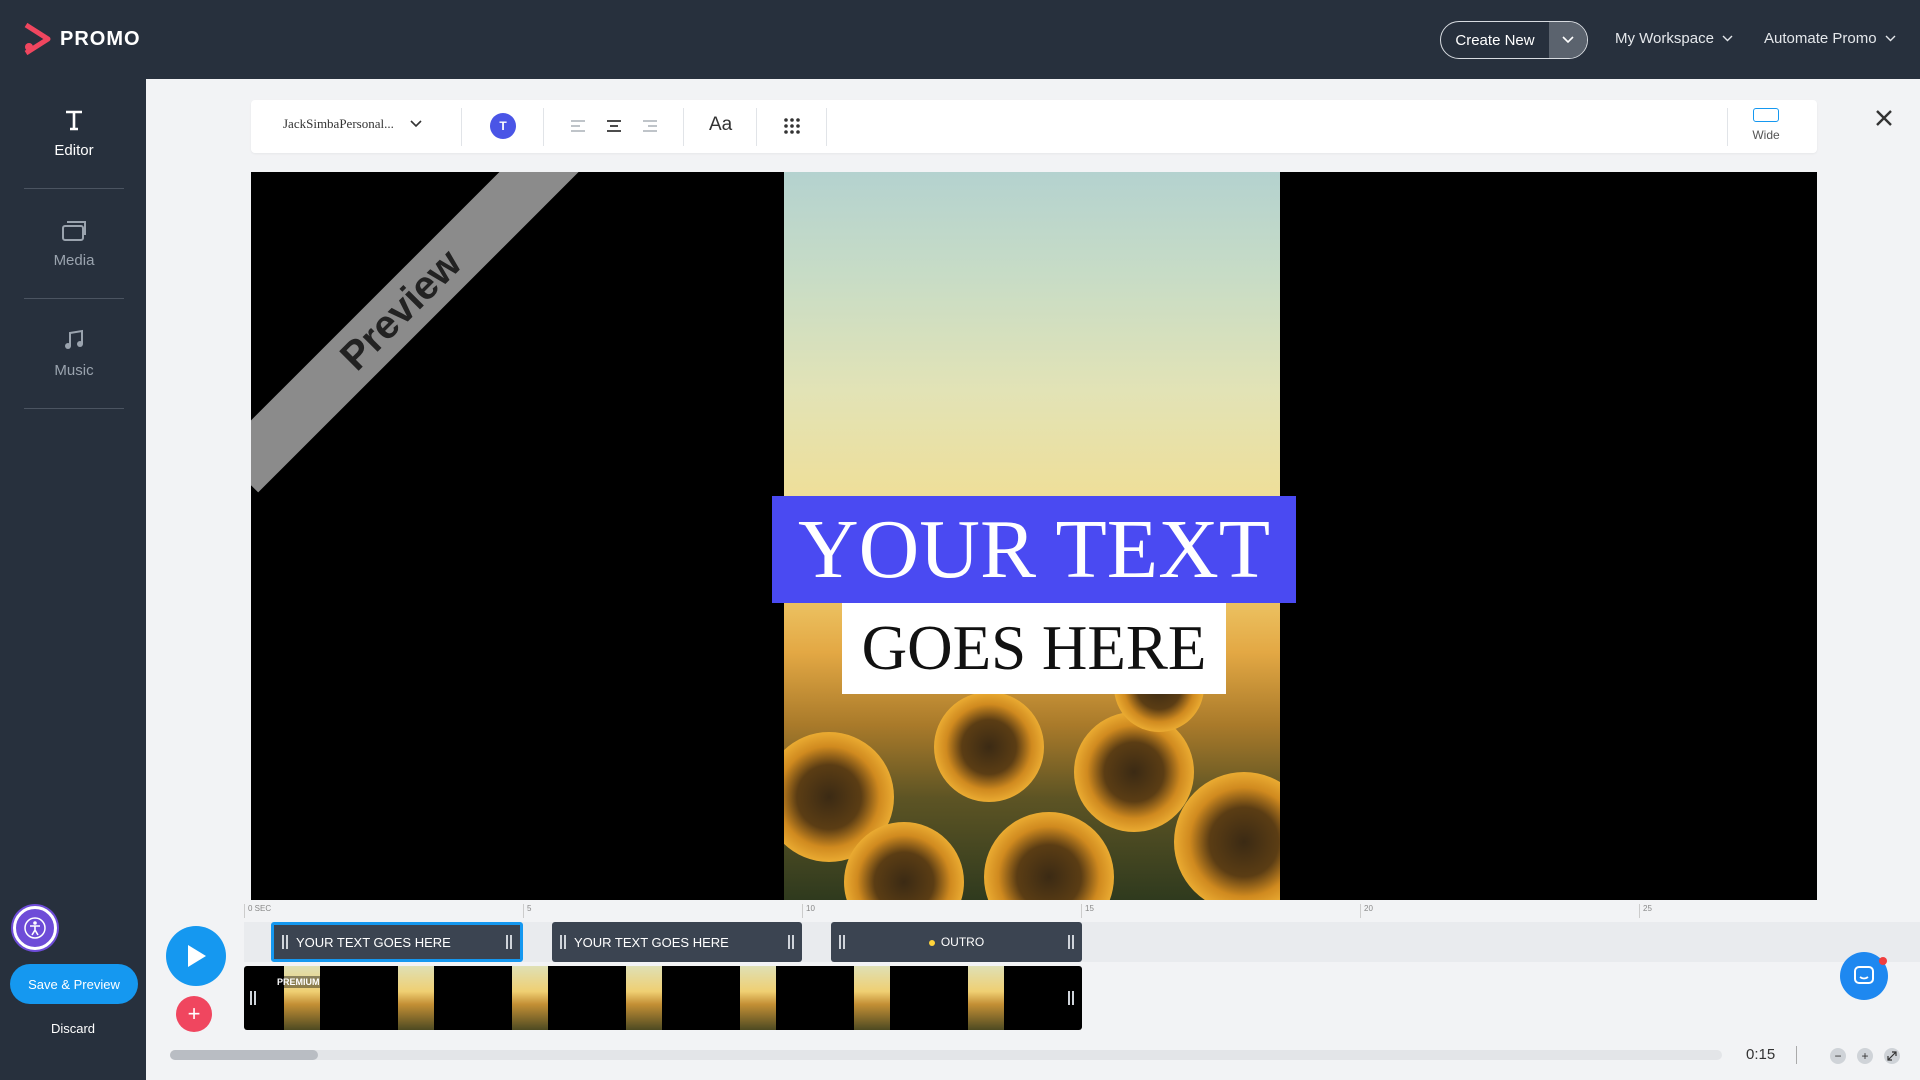 This screenshot has height=1080, width=1920. I want to click on promo-logo-icon, so click(37, 39).